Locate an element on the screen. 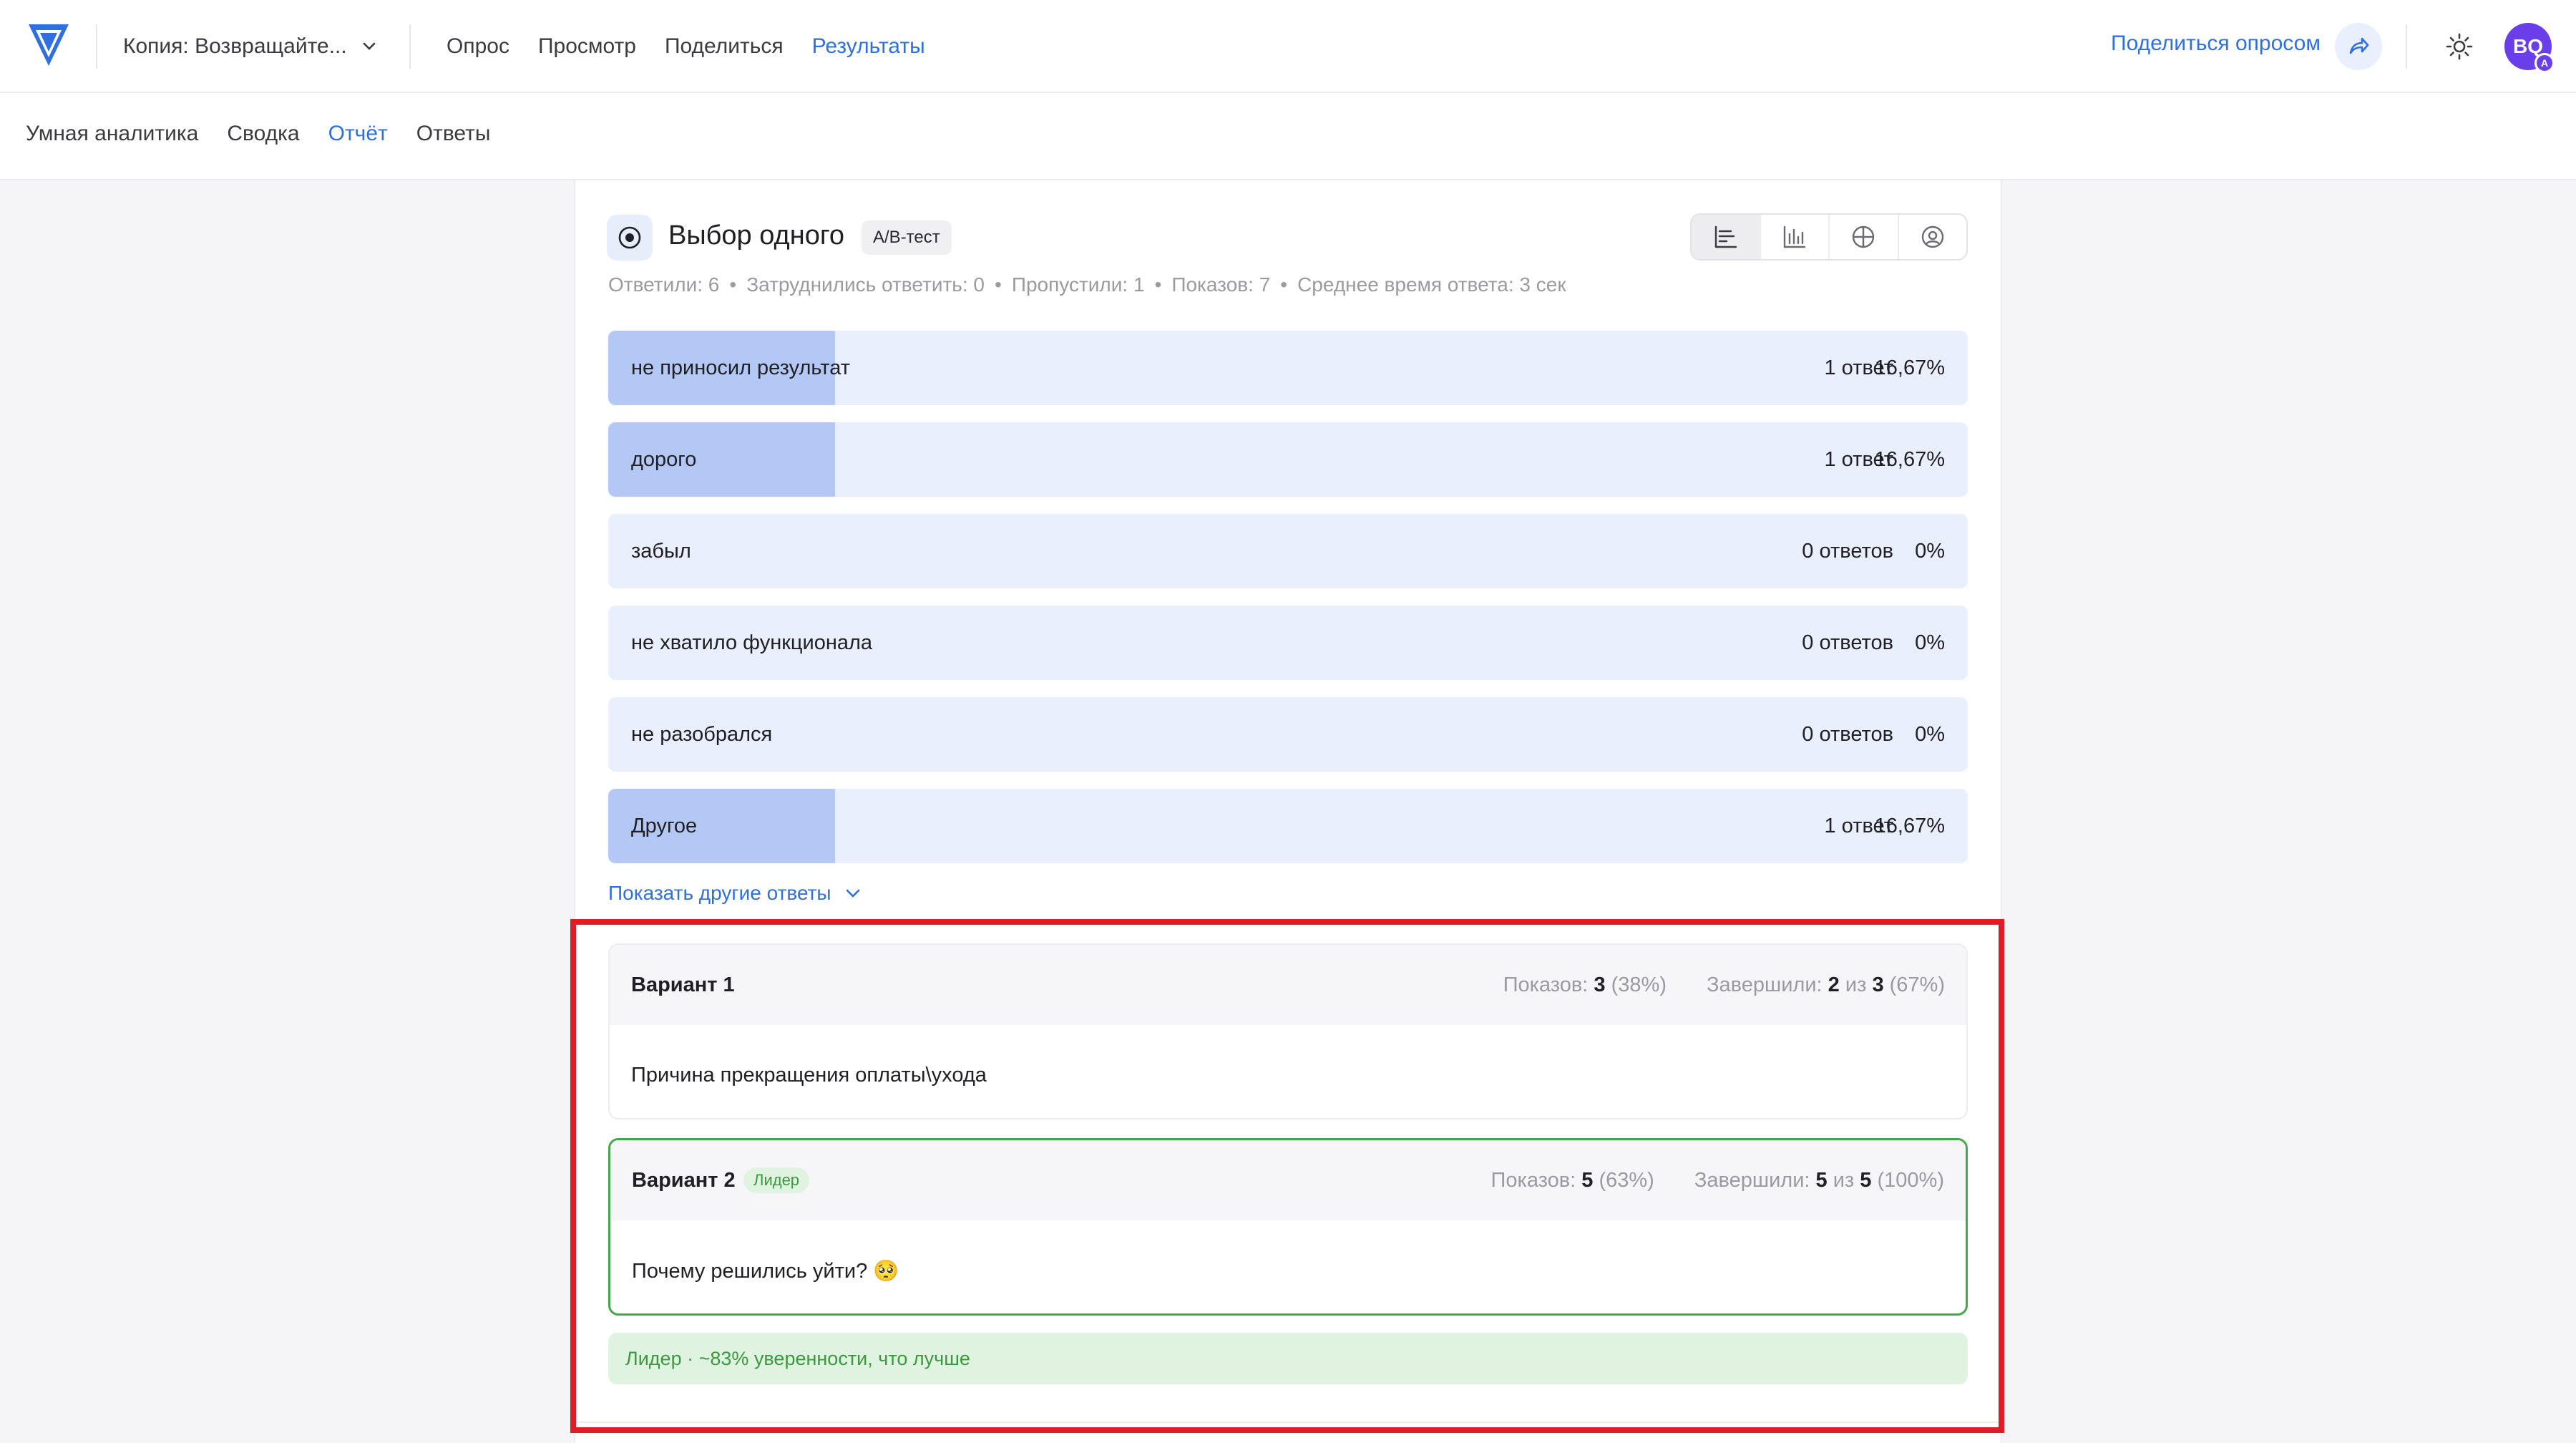 The width and height of the screenshot is (2576, 1443). stat-answered: Ответили: 6 is located at coordinates (664, 284).